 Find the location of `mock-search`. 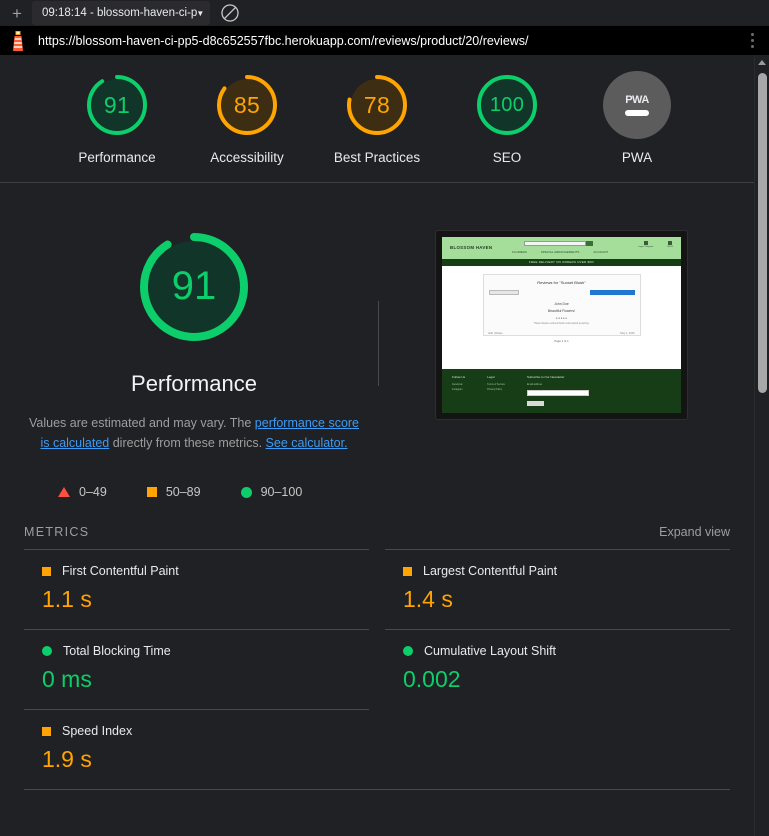

mock-search is located at coordinates (558, 243).